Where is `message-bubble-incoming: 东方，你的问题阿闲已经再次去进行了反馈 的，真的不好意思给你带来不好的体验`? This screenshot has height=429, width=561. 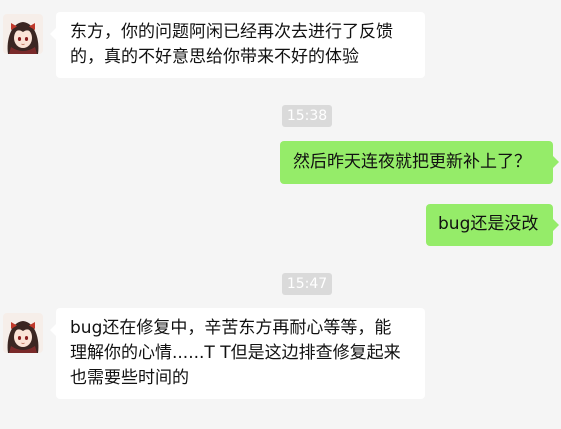 message-bubble-incoming: 东方，你的问题阿闲已经再次去进行了反馈 的，真的不好意思给你带来不好的体验 is located at coordinates (237, 45).